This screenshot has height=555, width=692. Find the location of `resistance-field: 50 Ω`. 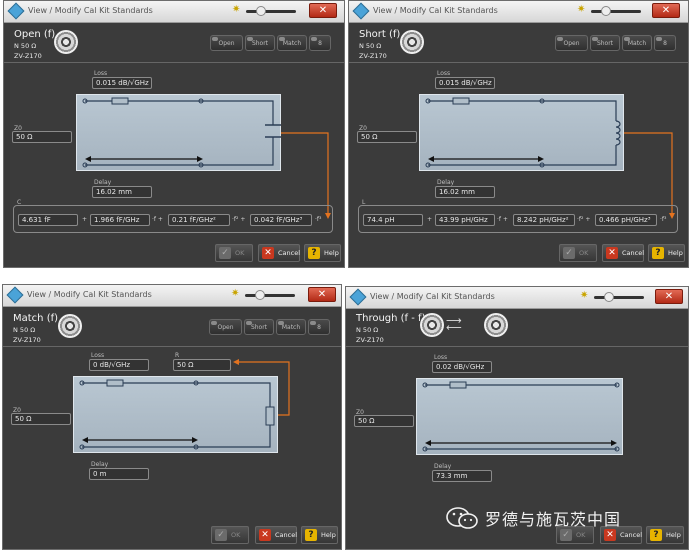

resistance-field: 50 Ω is located at coordinates (202, 365).